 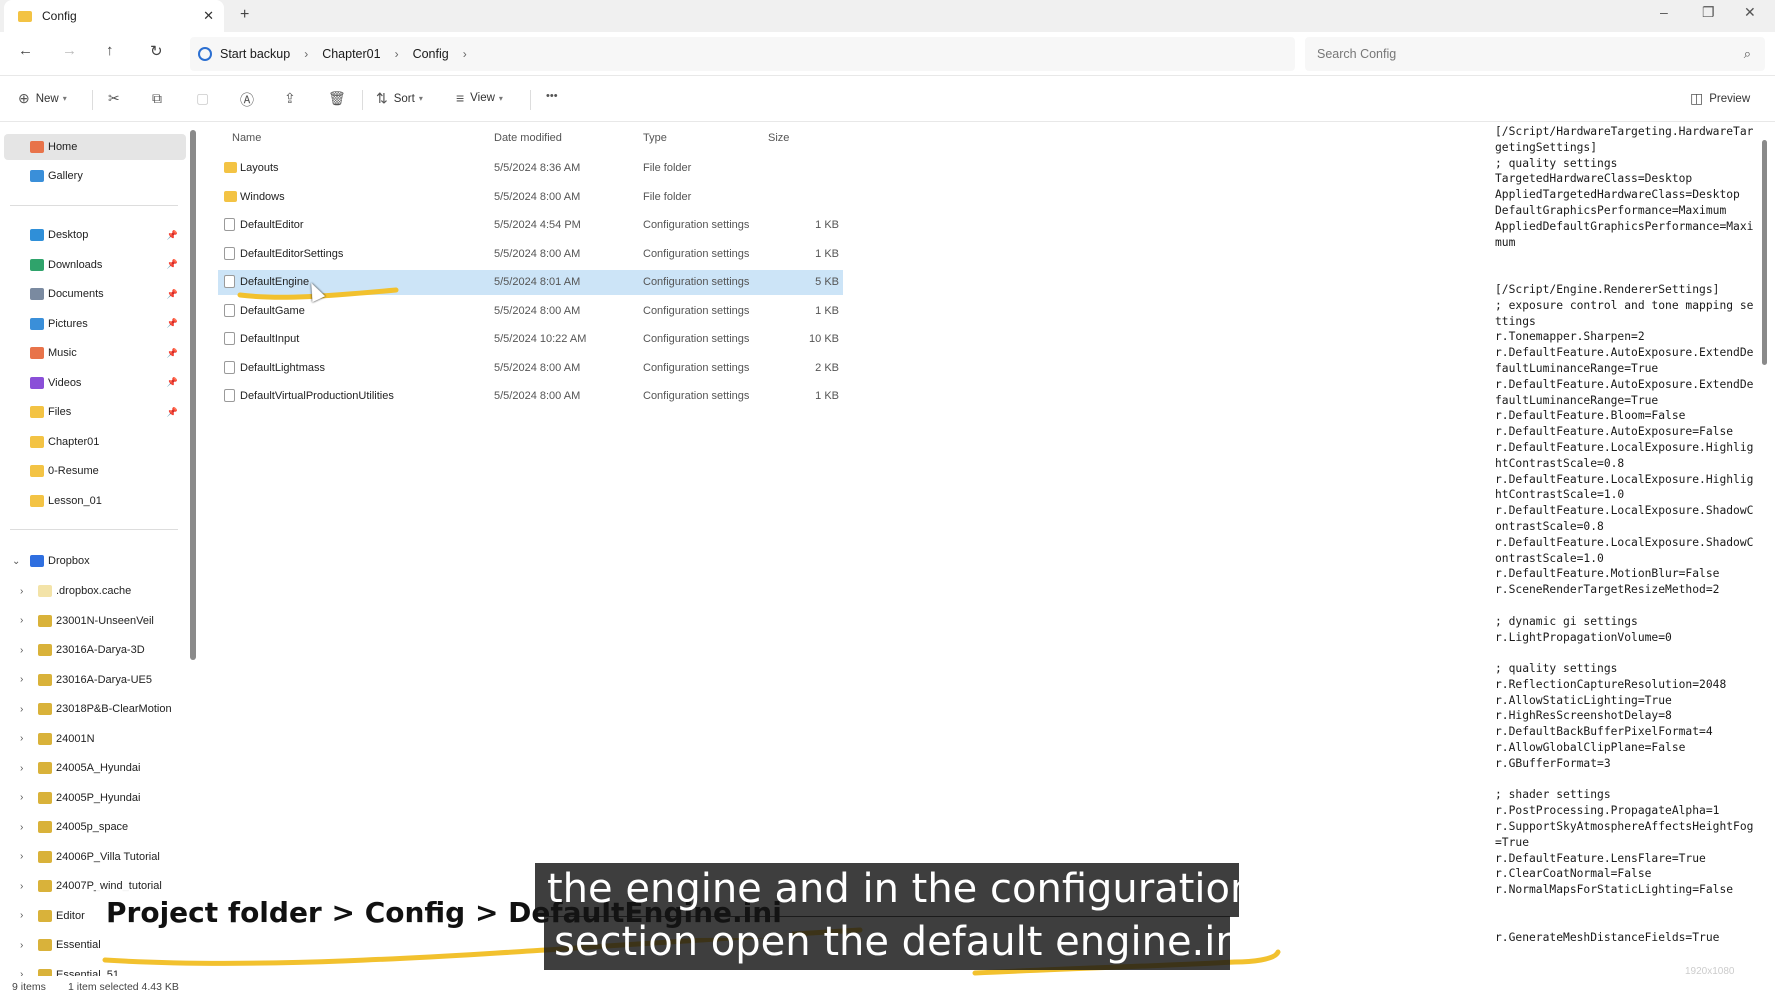 I want to click on breadcrumb-item: Config, so click(x=431, y=54).